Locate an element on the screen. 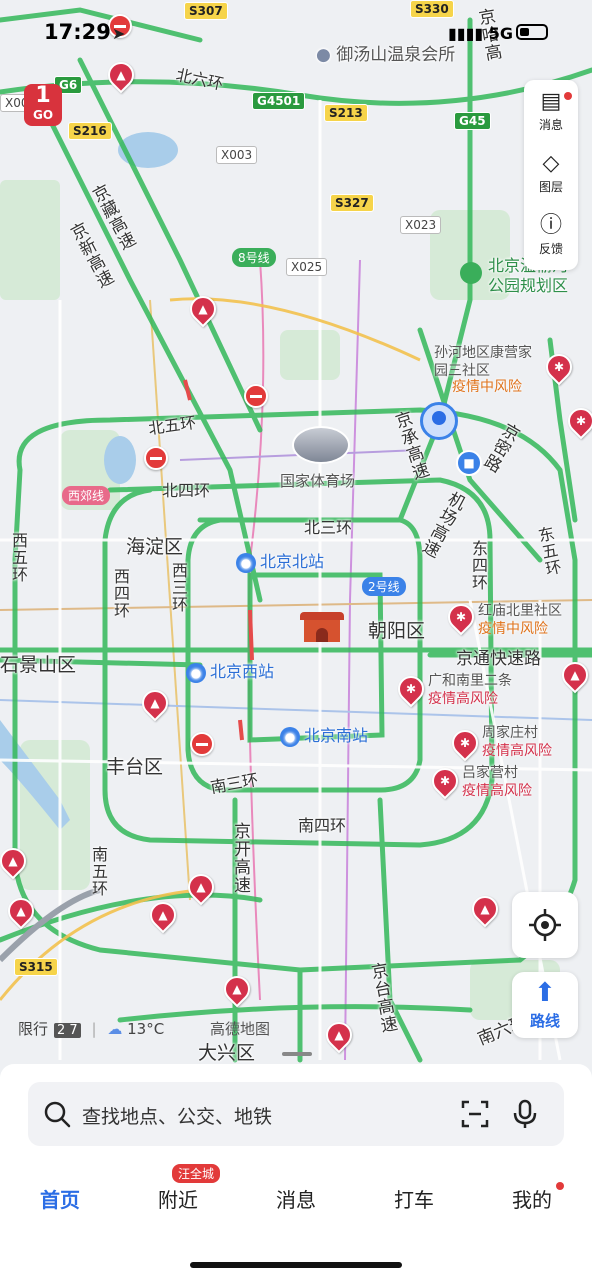 The image size is (592, 1280). route-shield: S213 is located at coordinates (346, 113).